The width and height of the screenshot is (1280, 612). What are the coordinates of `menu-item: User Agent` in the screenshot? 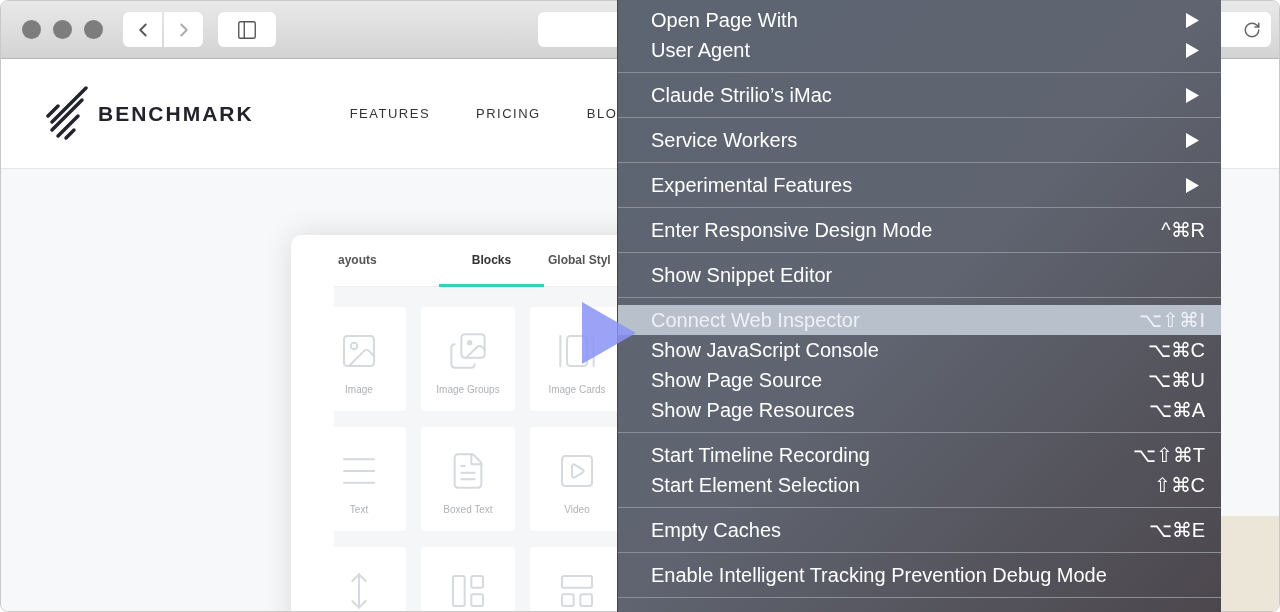 It's located at (919, 50).